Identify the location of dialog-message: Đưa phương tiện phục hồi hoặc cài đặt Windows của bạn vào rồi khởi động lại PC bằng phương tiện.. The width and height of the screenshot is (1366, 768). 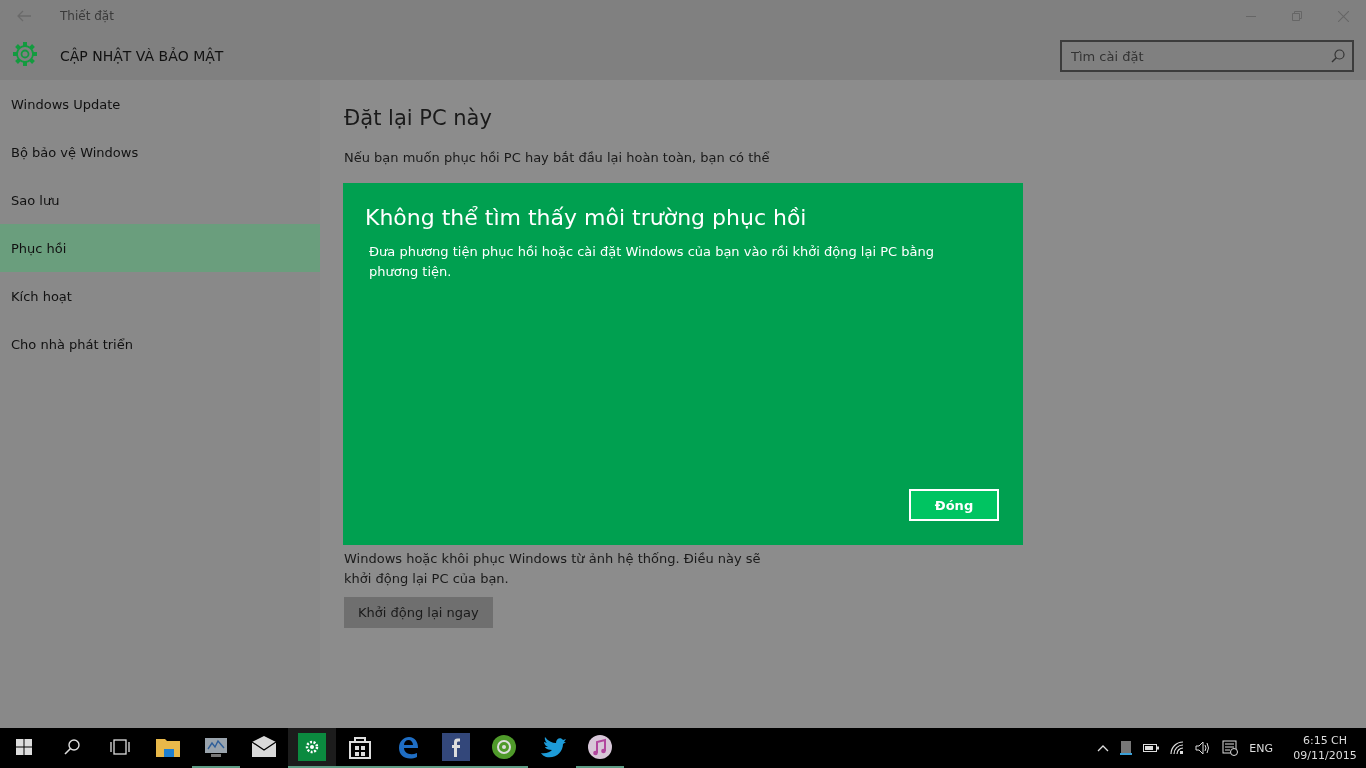
(651, 262).